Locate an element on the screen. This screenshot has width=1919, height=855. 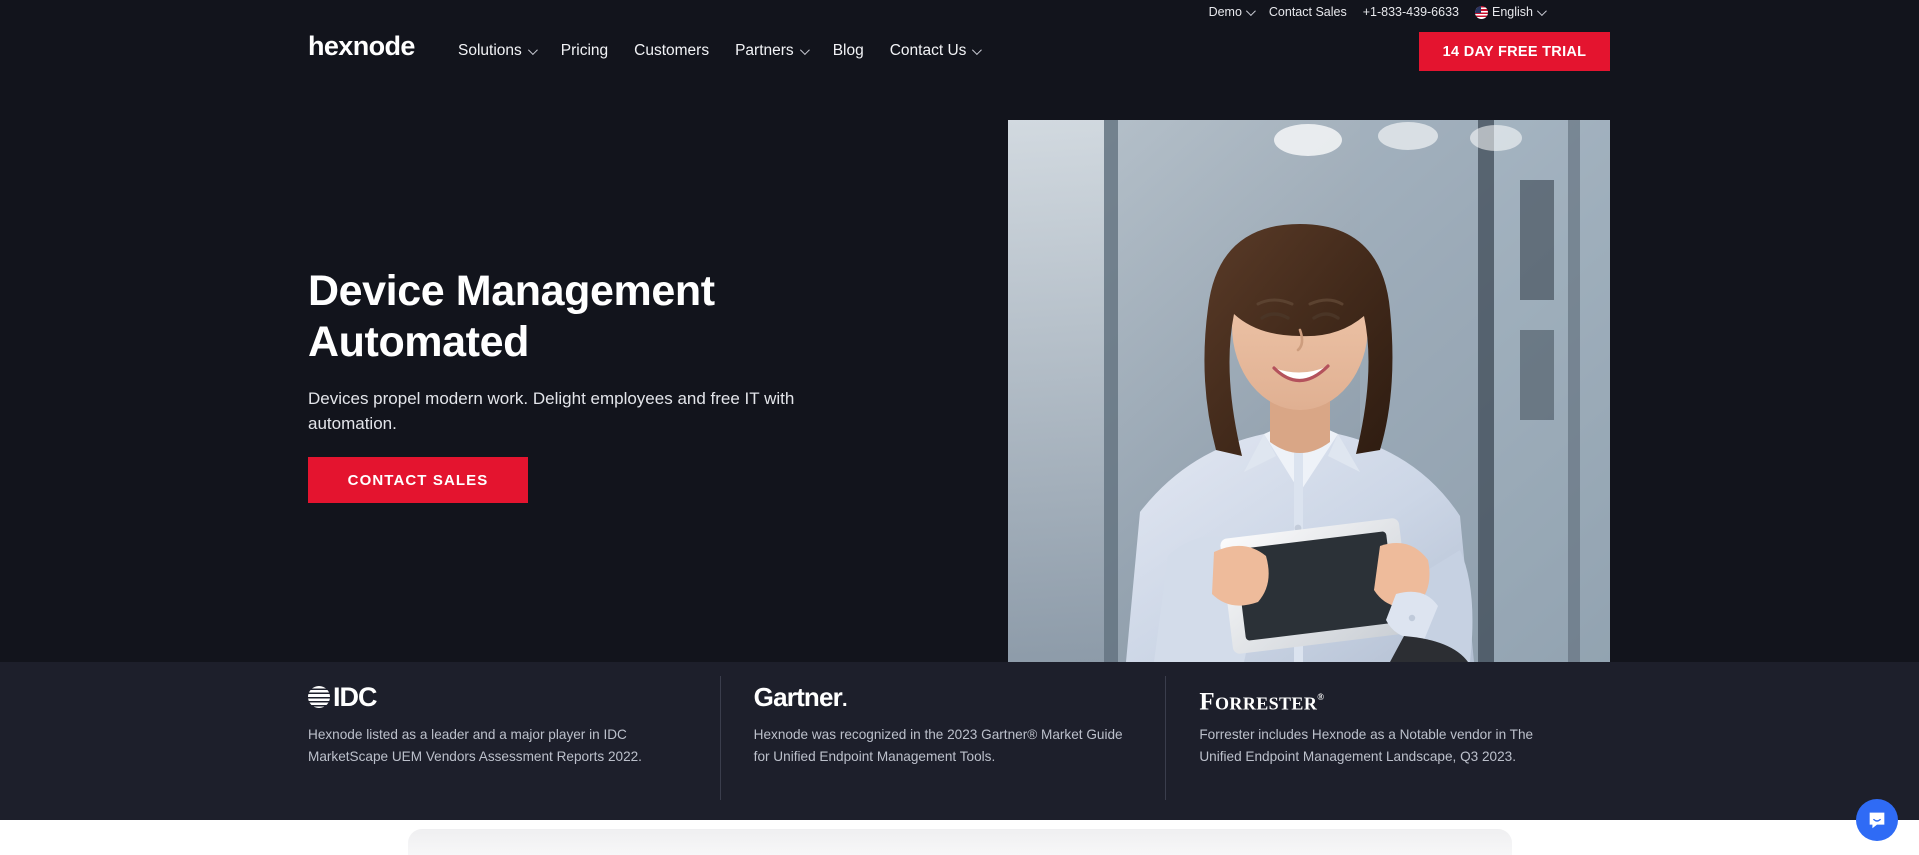
nav-item-customers: Customers is located at coordinates (671, 51).